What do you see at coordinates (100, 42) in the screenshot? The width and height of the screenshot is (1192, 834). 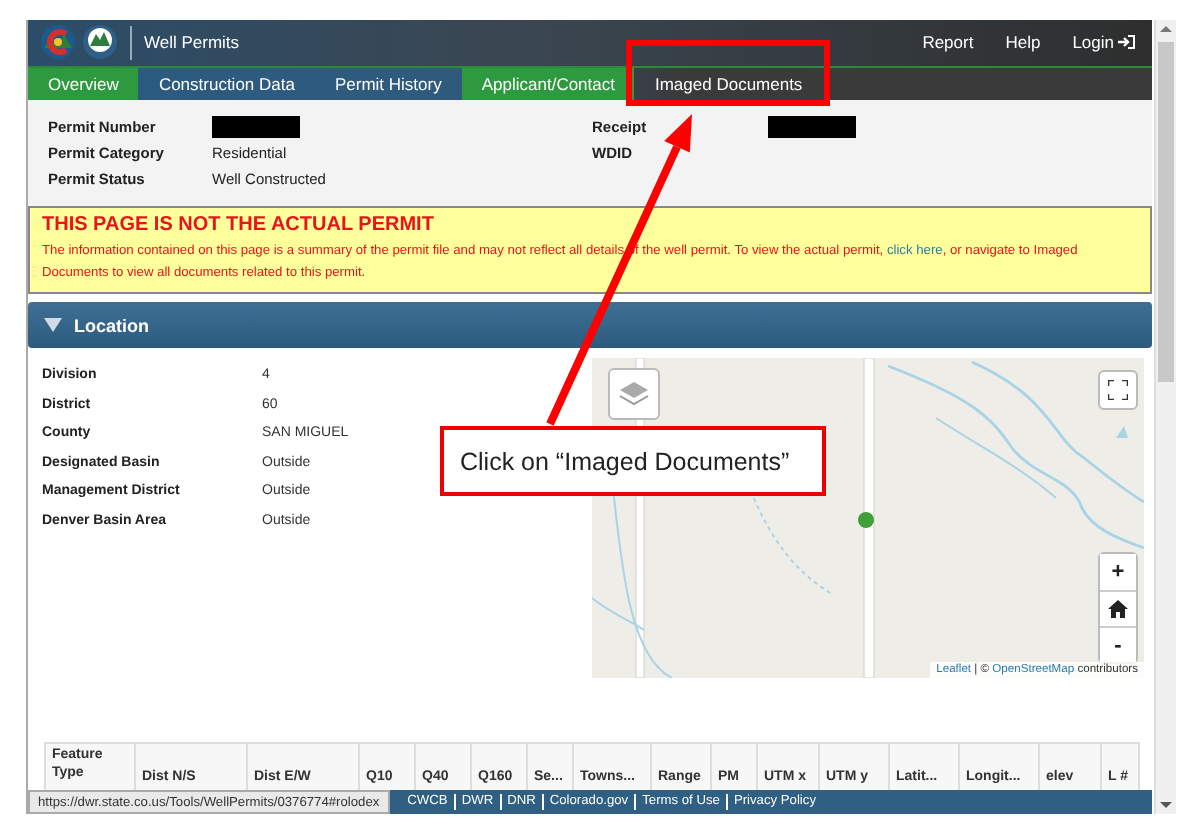 I see `agency-logo` at bounding box center [100, 42].